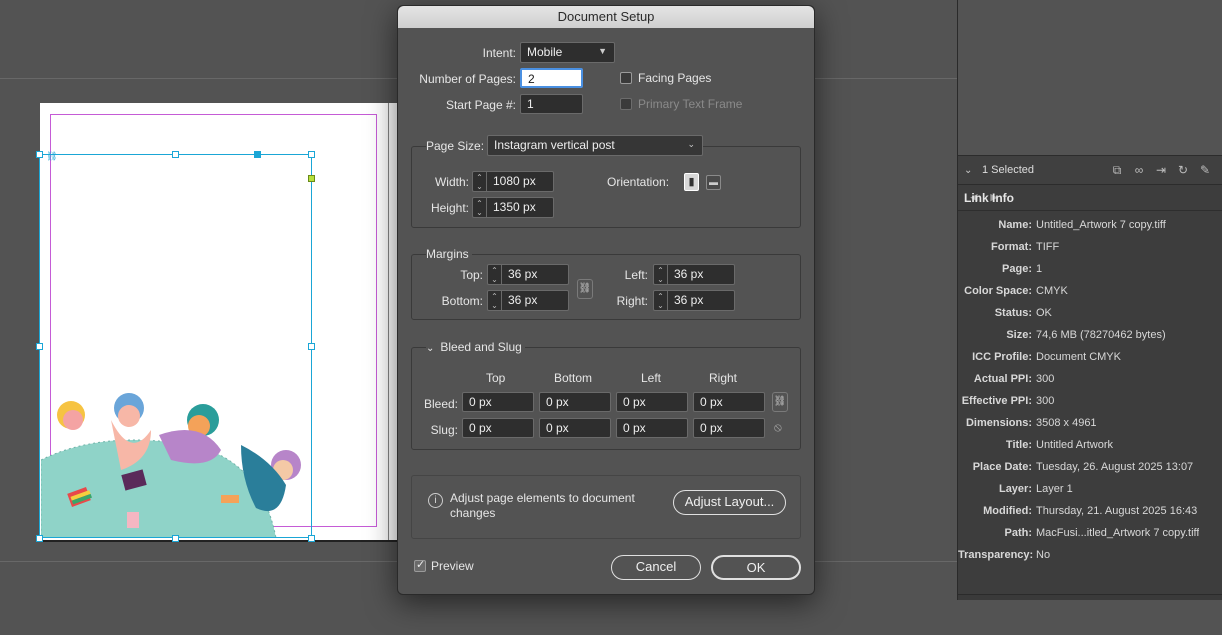 The image size is (1222, 635). I want to click on margin-right-label: Right:, so click(632, 301).